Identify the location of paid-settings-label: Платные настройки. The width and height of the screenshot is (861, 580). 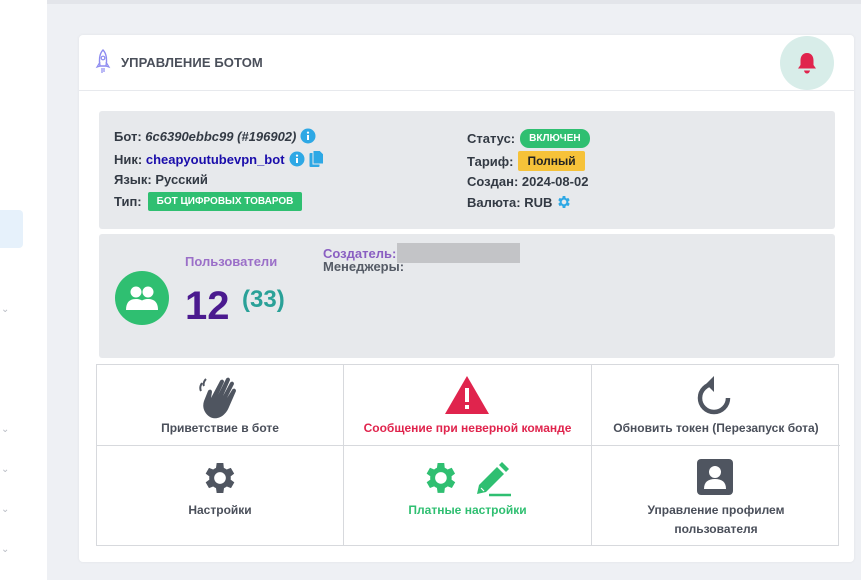
(467, 510).